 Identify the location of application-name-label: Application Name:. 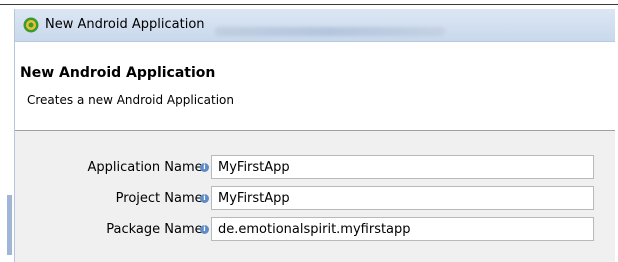
(147, 167).